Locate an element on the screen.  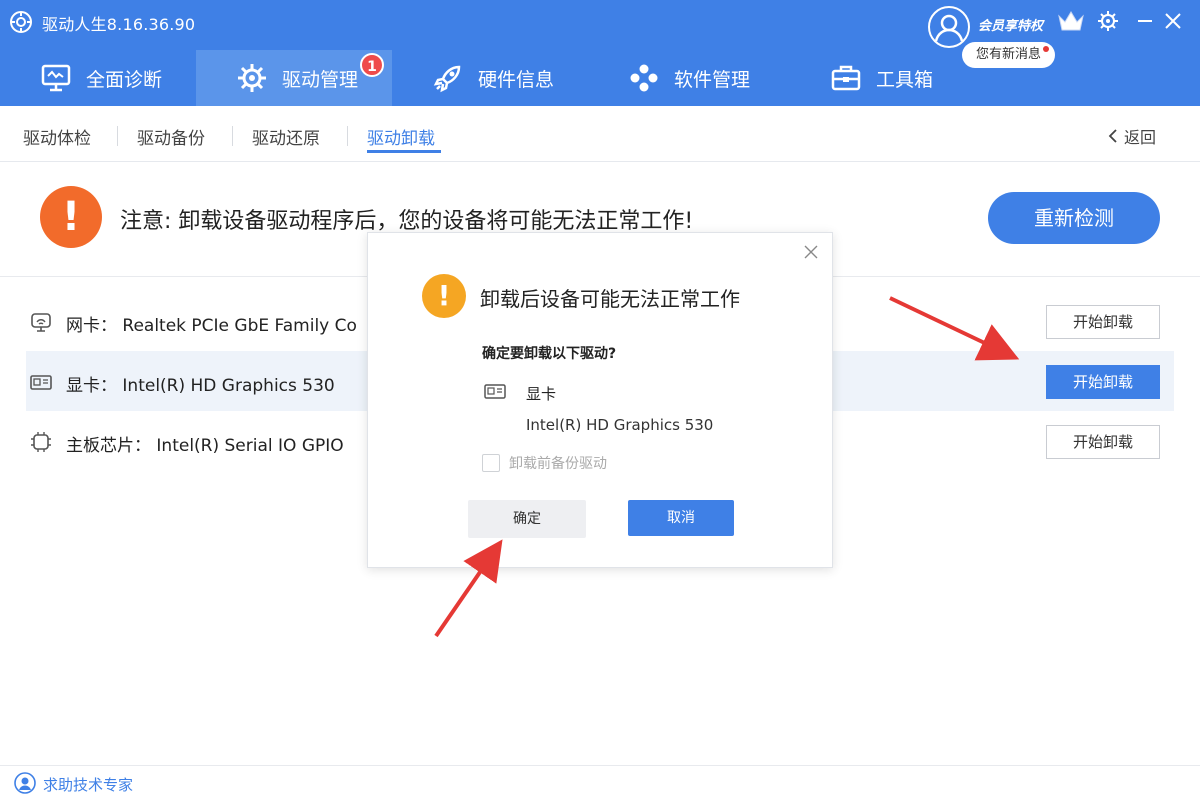
app-logo-icon is located at coordinates (21, 22).